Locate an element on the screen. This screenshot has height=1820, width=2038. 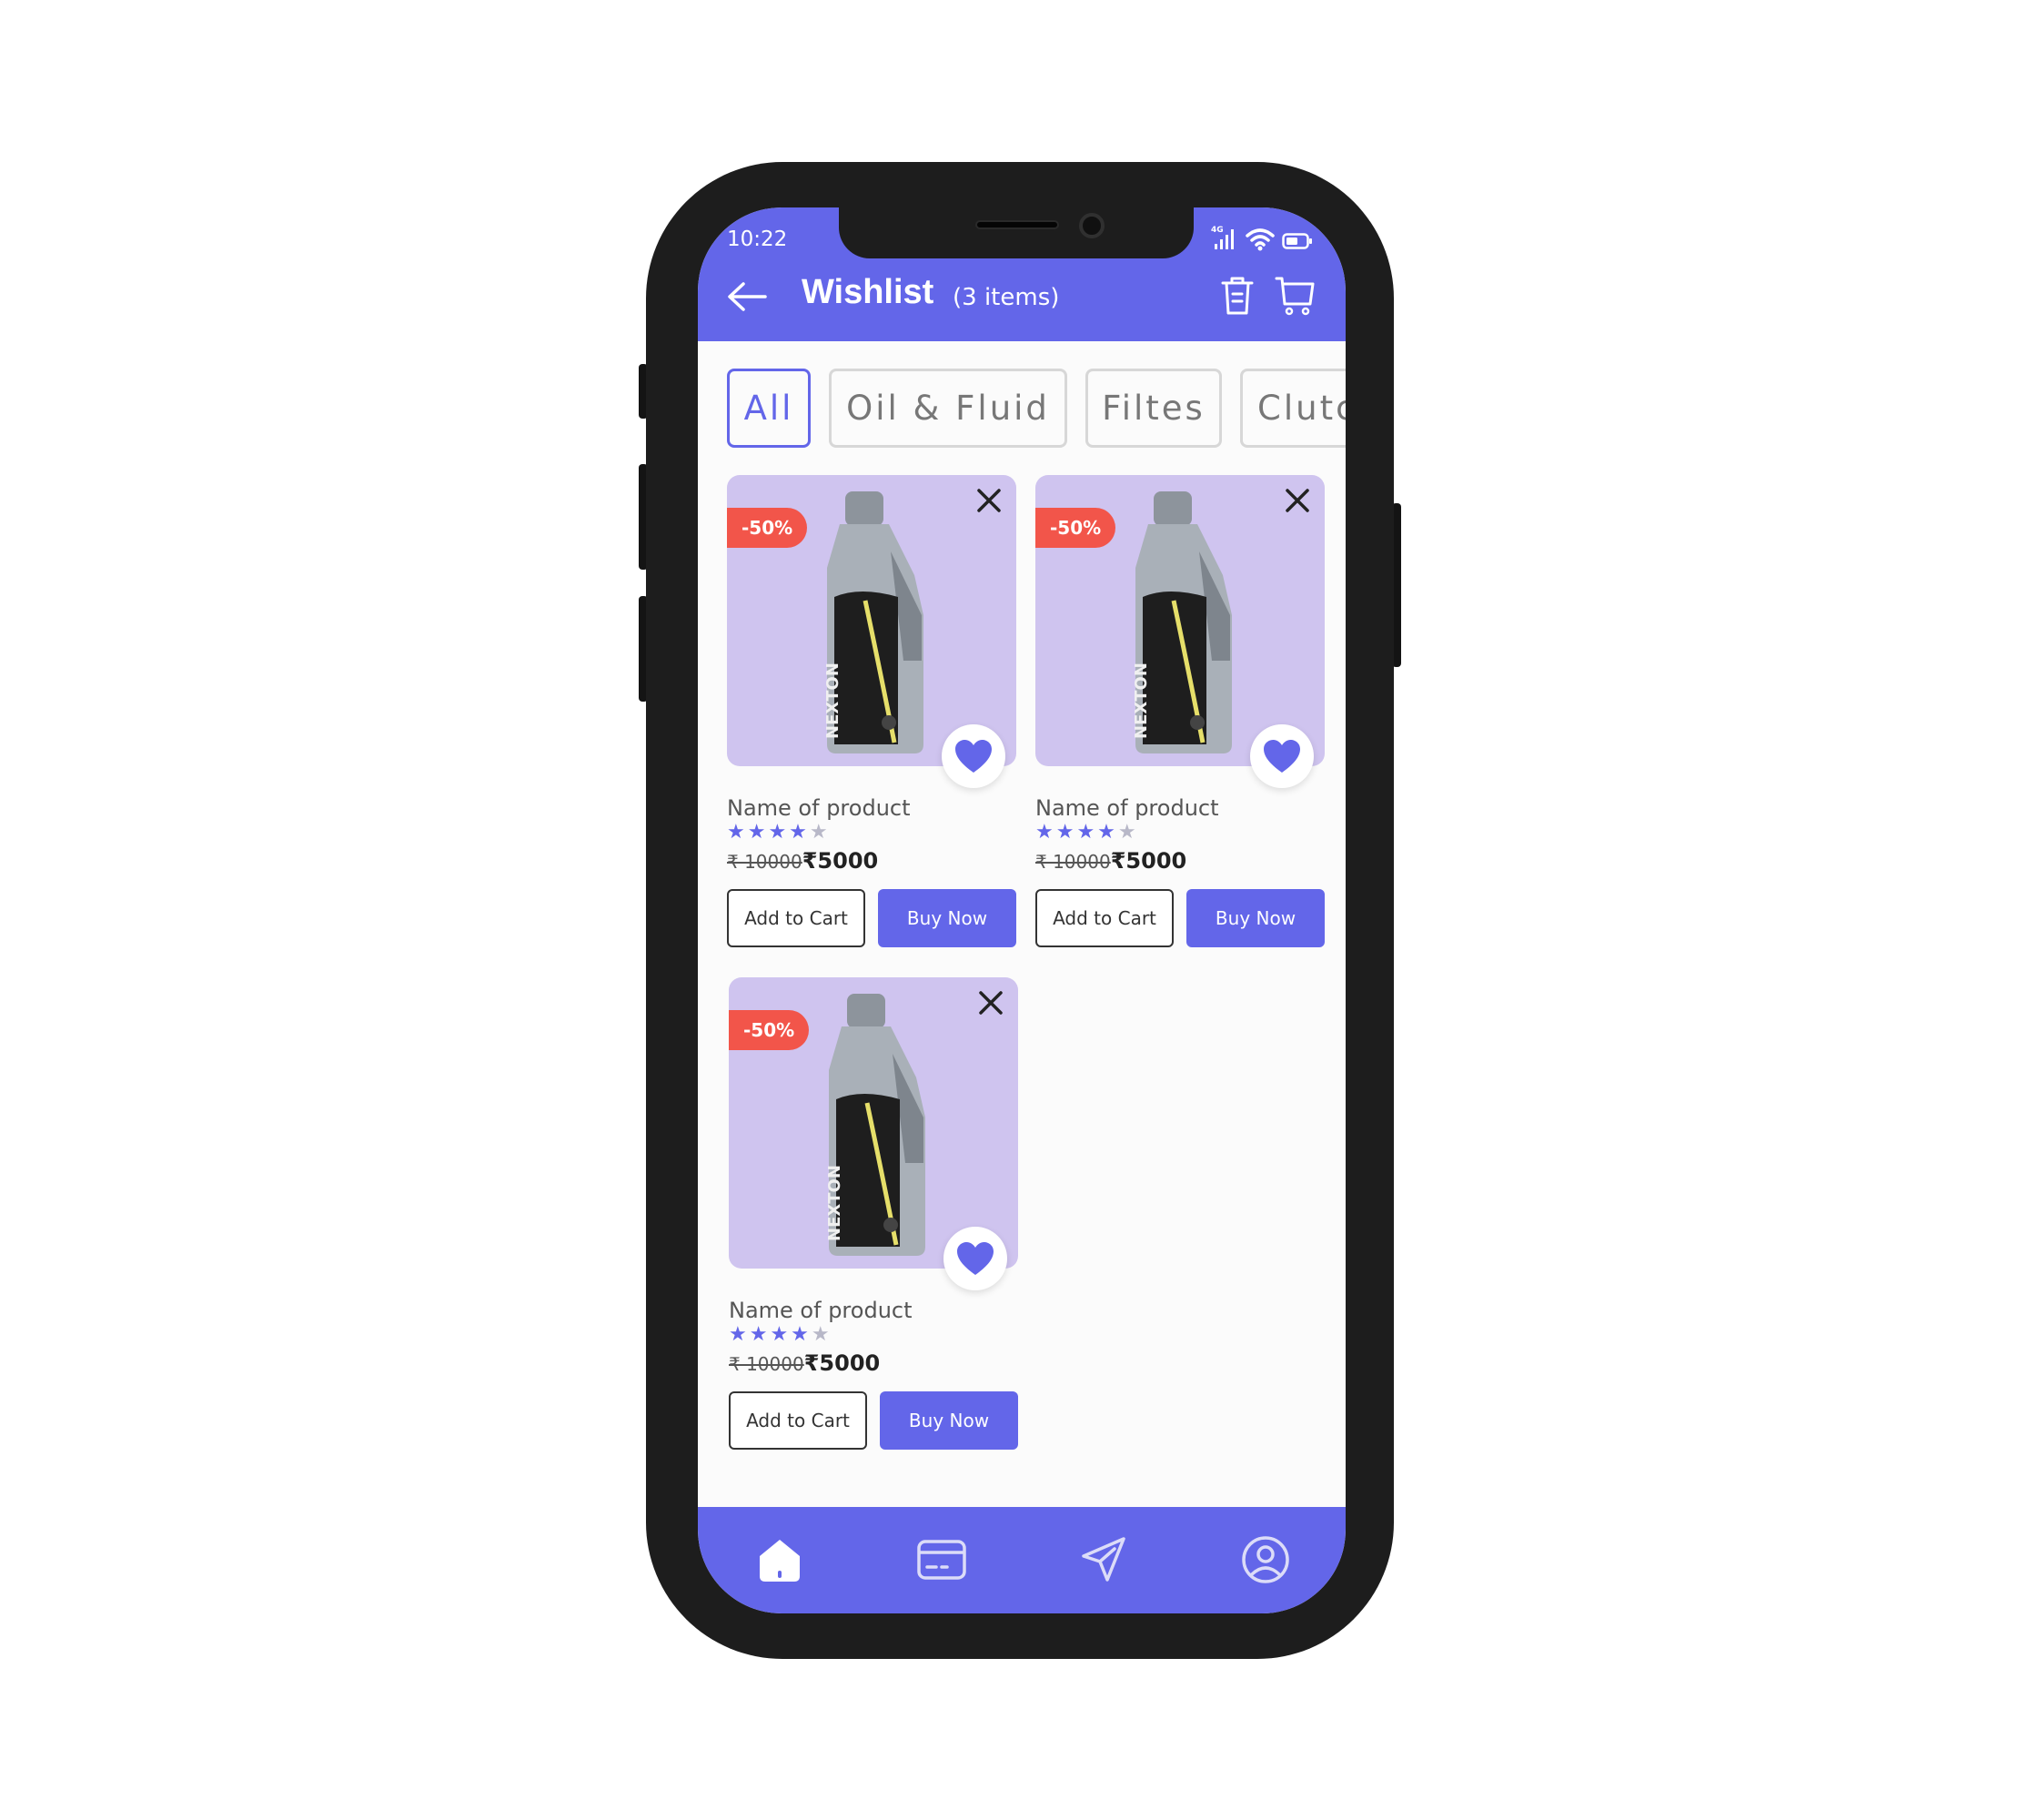
cart-icon is located at coordinates (1295, 295).